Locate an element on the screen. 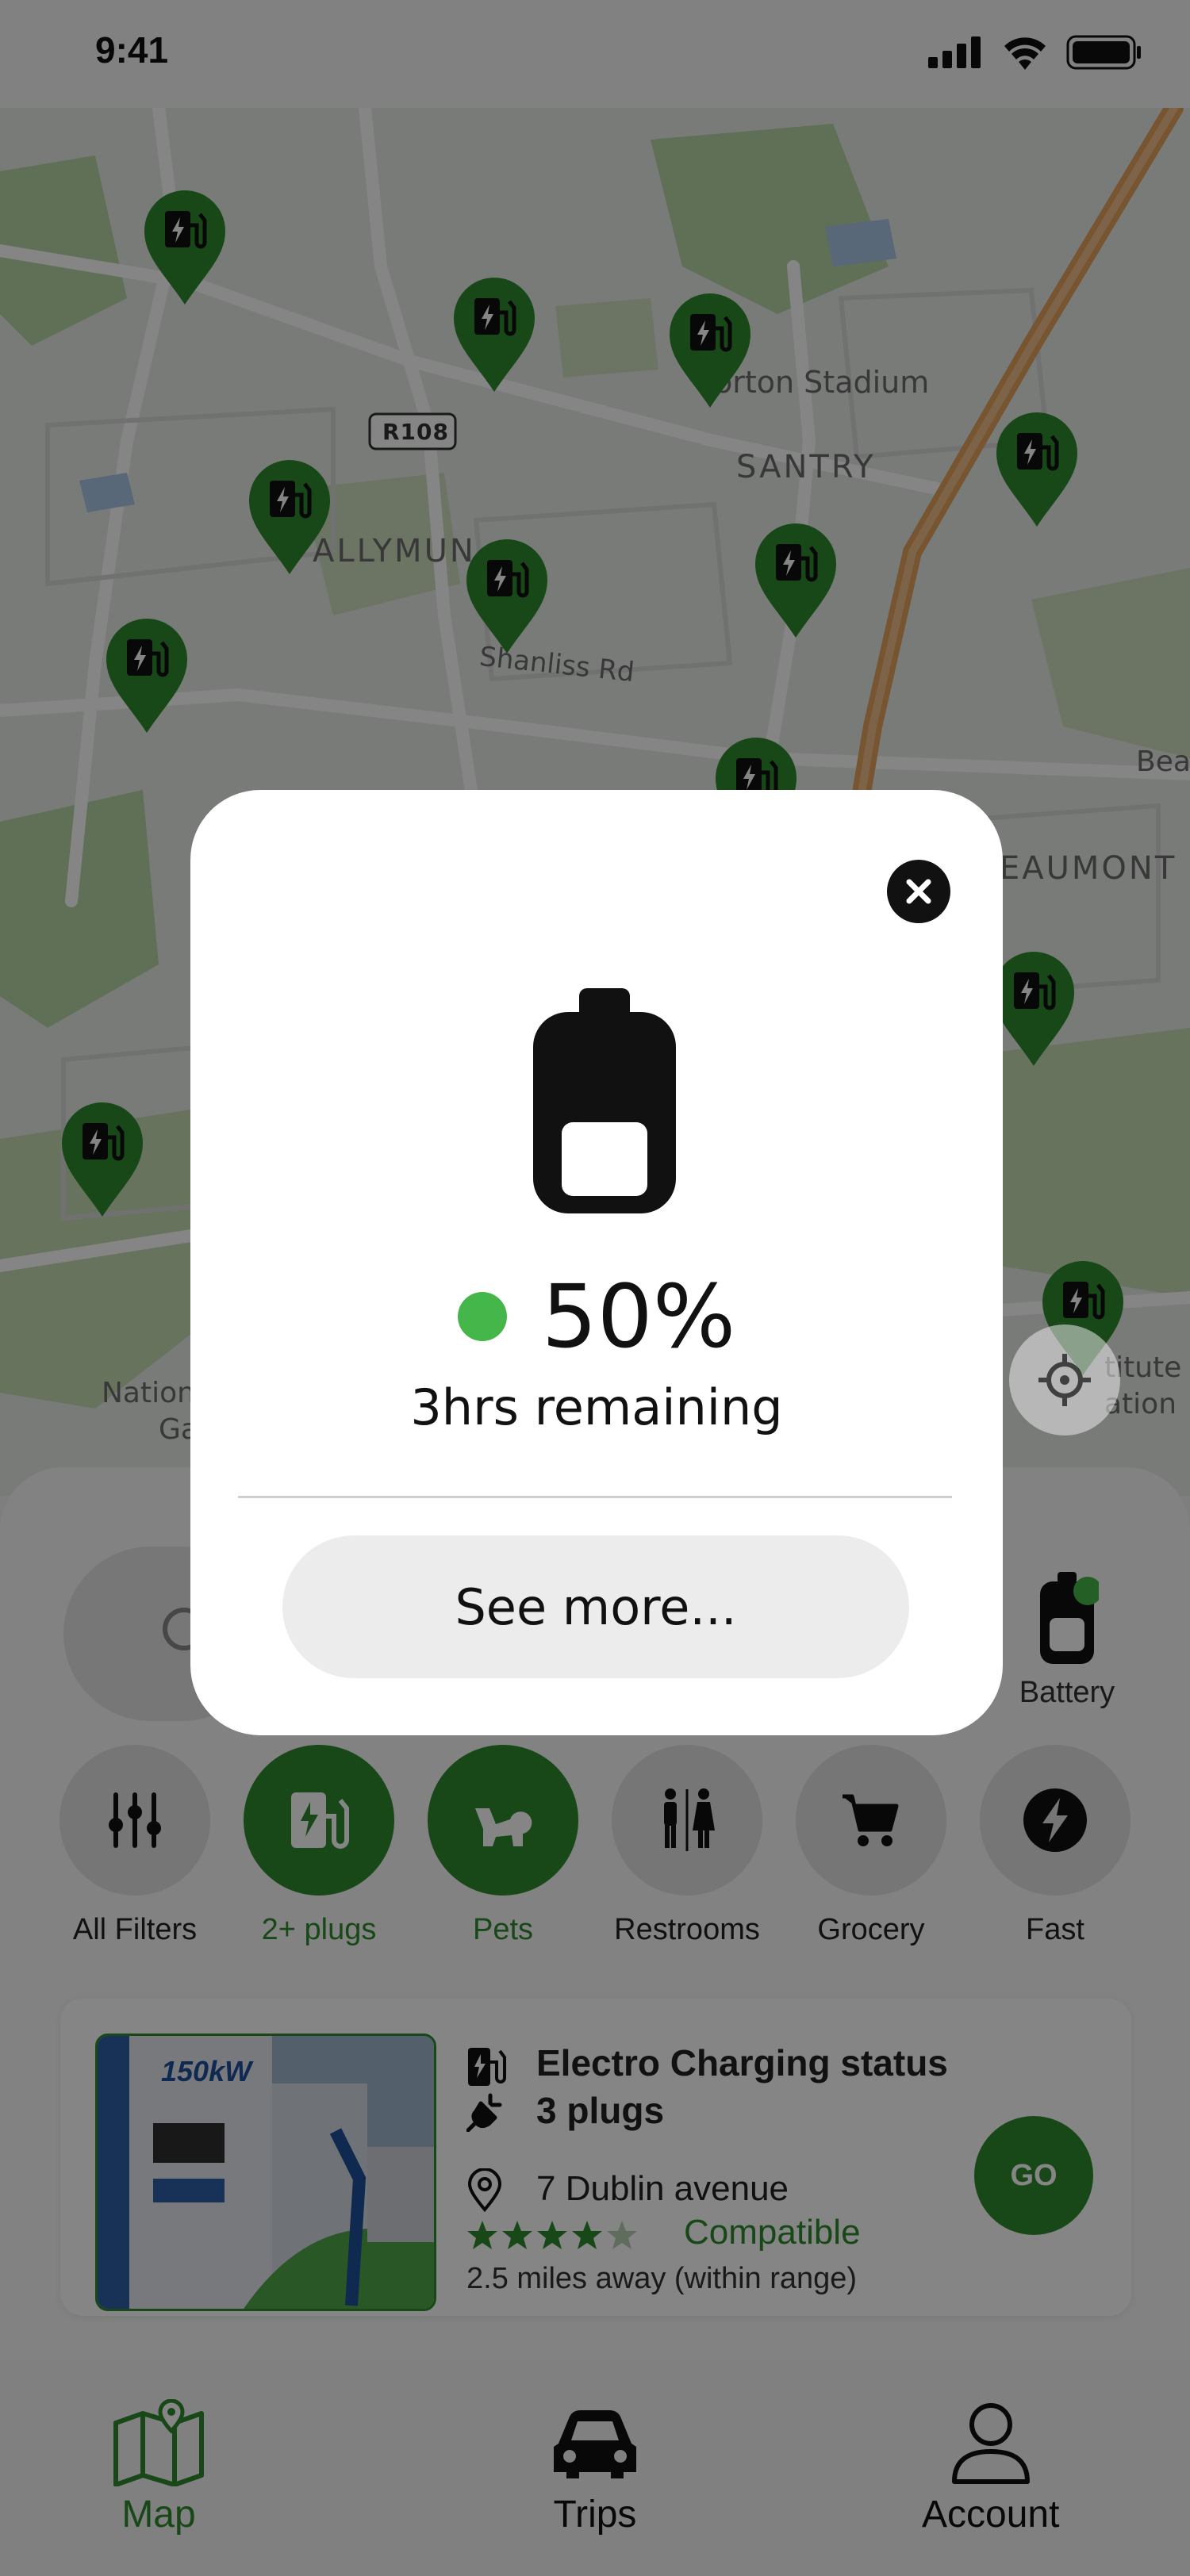  close-icon is located at coordinates (918, 892).